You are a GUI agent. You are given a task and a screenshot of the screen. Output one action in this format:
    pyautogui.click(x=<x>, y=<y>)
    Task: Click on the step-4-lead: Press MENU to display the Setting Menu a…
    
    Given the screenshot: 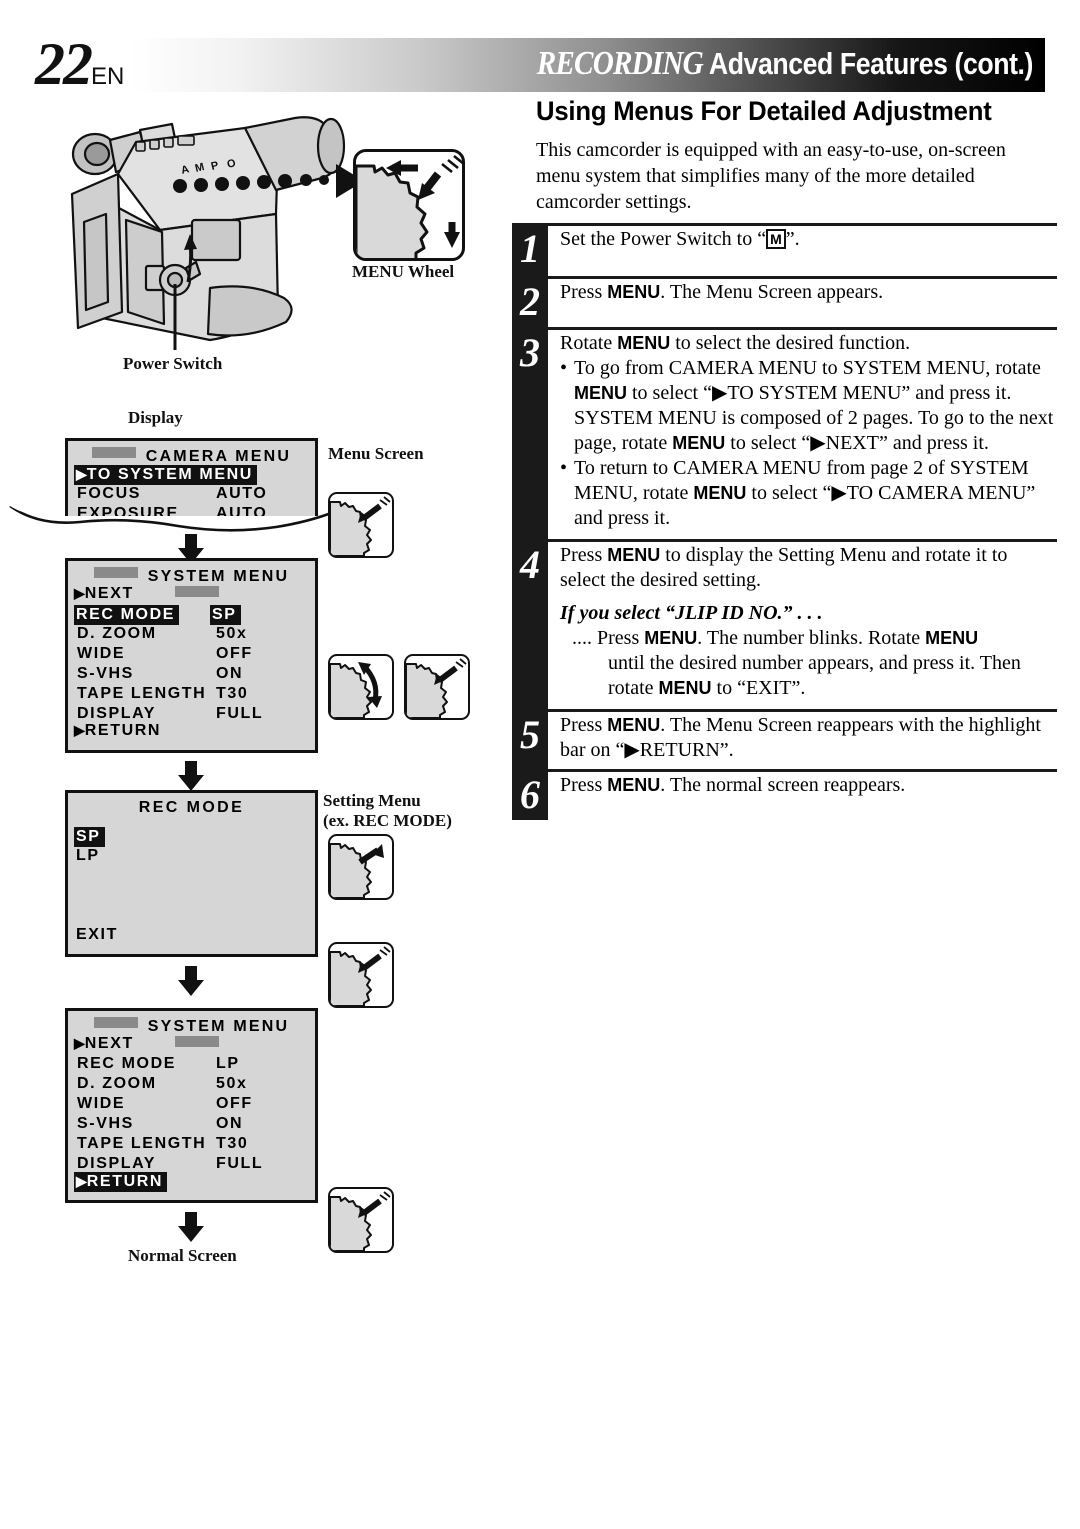 What is the action you would take?
    pyautogui.click(x=808, y=568)
    